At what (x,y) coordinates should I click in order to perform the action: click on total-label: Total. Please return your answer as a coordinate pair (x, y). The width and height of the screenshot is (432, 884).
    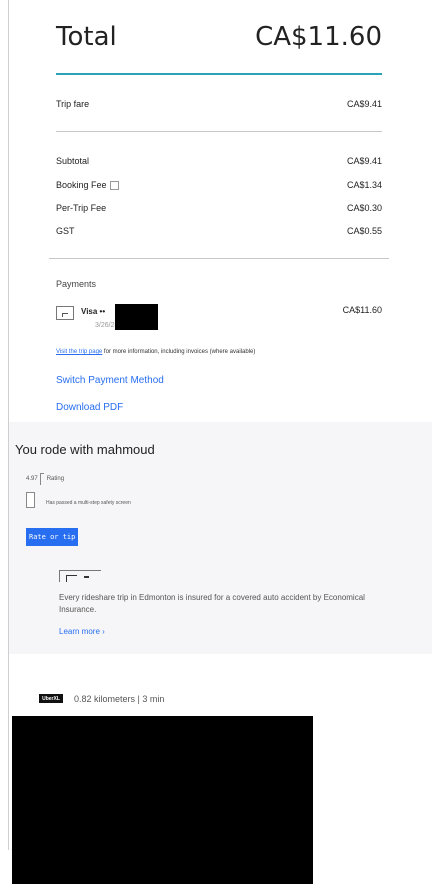
    Looking at the image, I should click on (86, 37).